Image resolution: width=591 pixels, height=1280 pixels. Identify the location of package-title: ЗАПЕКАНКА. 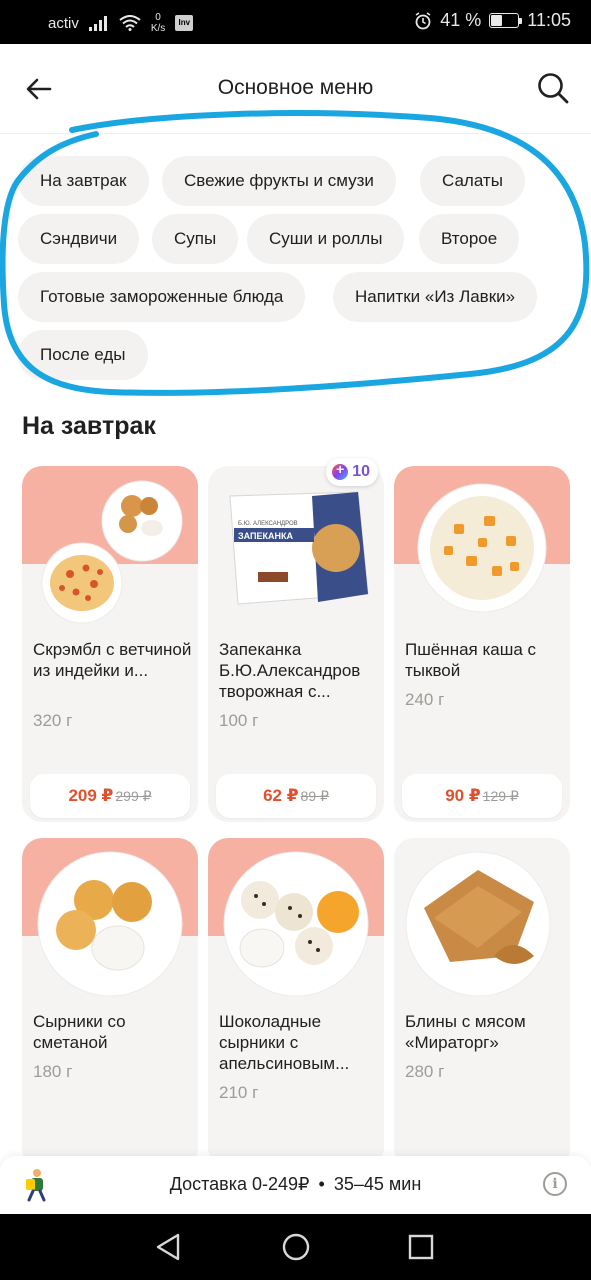
(265, 536).